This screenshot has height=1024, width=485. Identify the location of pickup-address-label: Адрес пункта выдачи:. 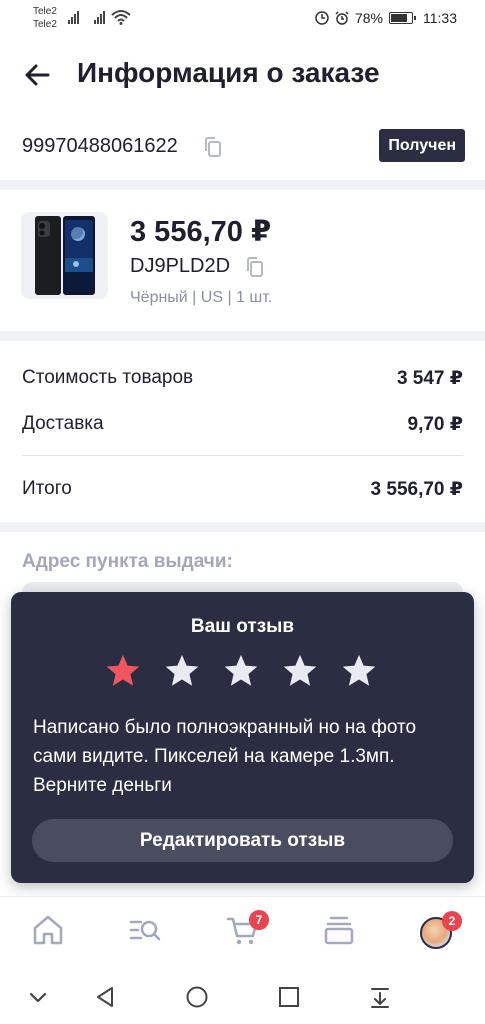
(127, 561).